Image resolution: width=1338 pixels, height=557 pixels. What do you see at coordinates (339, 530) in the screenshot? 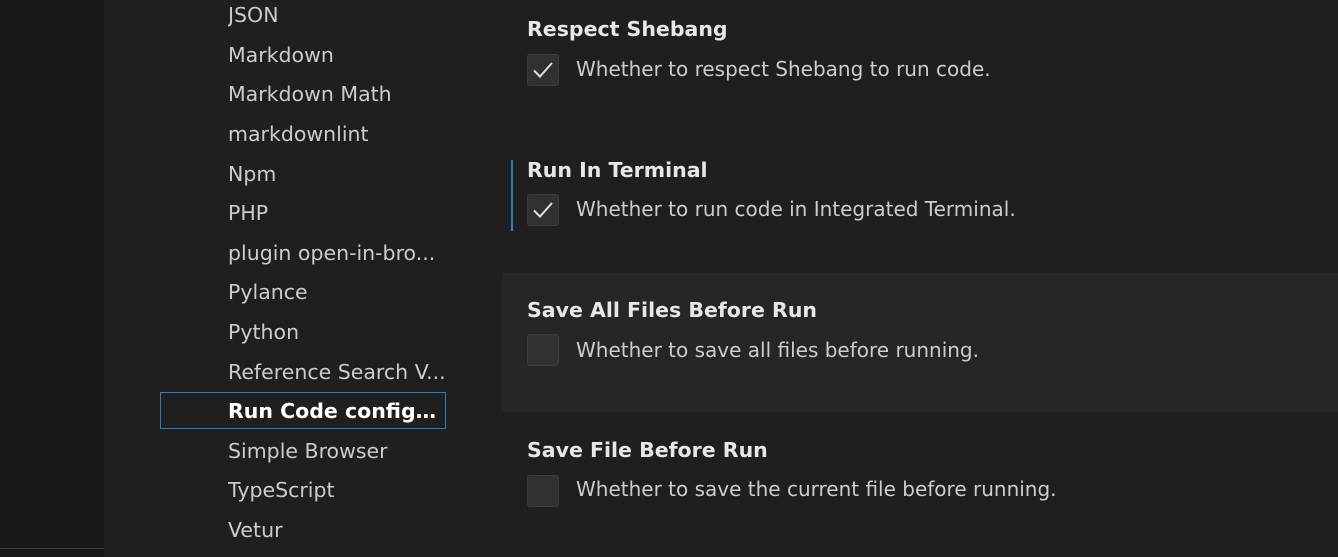
I see `toc-item-vetur: Vetur` at bounding box center [339, 530].